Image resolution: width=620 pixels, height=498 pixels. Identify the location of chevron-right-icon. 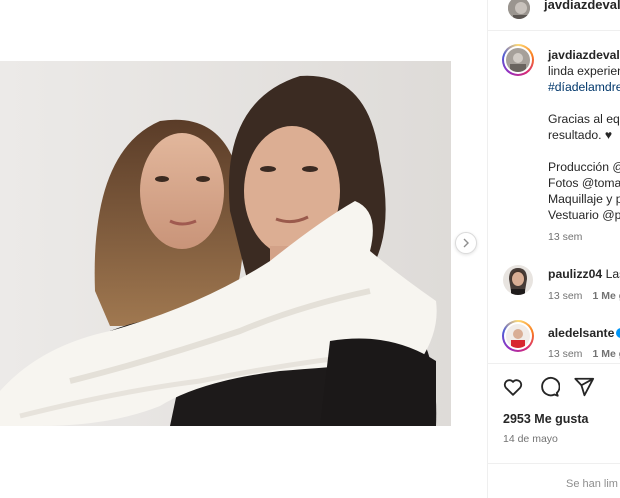
(466, 243).